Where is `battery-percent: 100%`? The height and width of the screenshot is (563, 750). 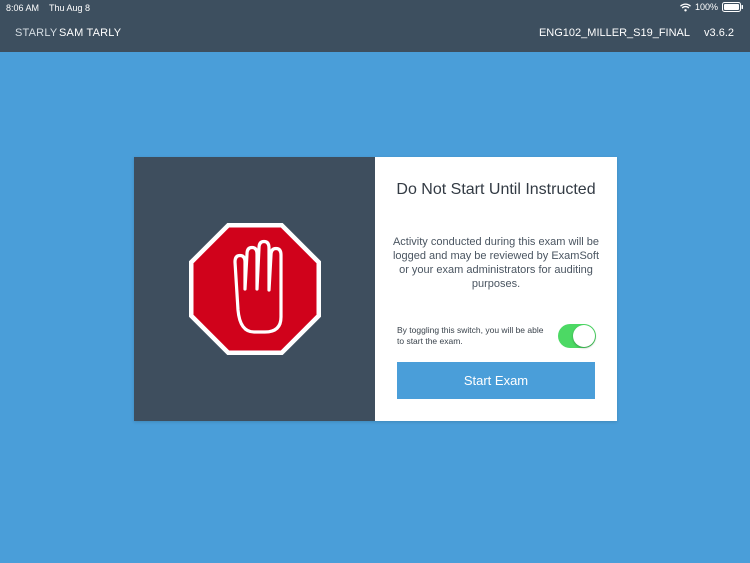
battery-percent: 100% is located at coordinates (706, 7).